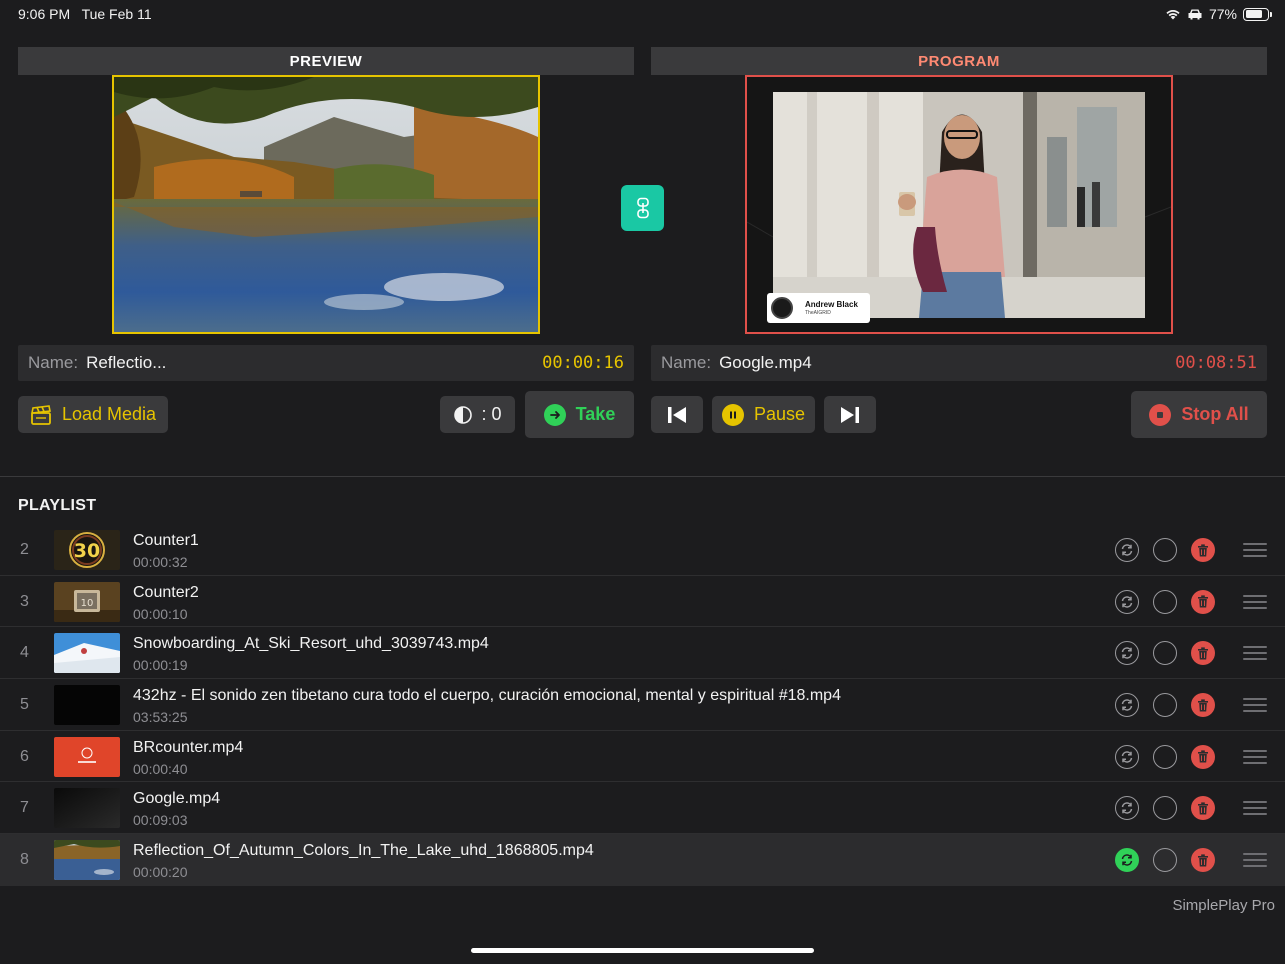 The width and height of the screenshot is (1285, 964). Describe the element at coordinates (116, 14) in the screenshot. I see `status-date: Tue Feb 11` at that location.